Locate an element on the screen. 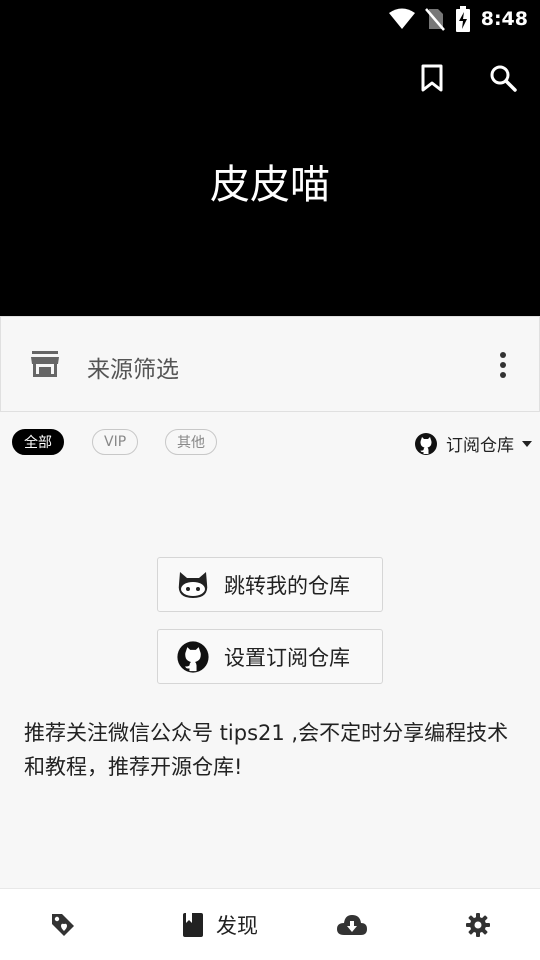 The image size is (540, 960). nav-settings is located at coordinates (478, 924).